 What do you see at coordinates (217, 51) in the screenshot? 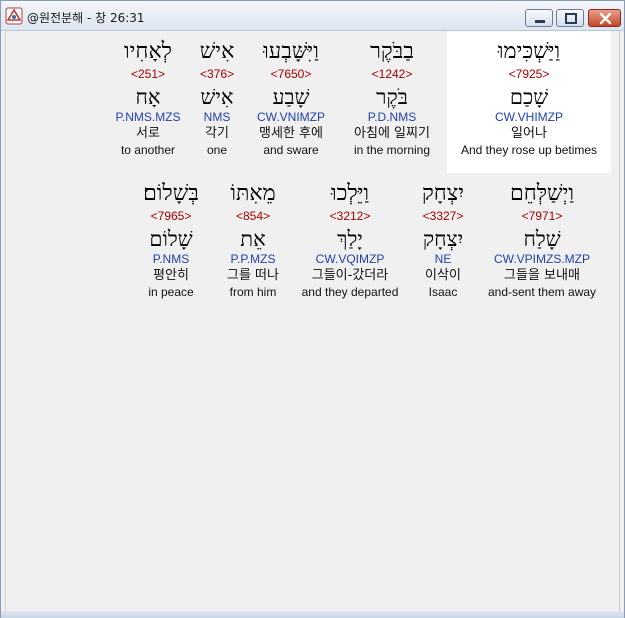
I see `hebrew-word: אִישׁ` at bounding box center [217, 51].